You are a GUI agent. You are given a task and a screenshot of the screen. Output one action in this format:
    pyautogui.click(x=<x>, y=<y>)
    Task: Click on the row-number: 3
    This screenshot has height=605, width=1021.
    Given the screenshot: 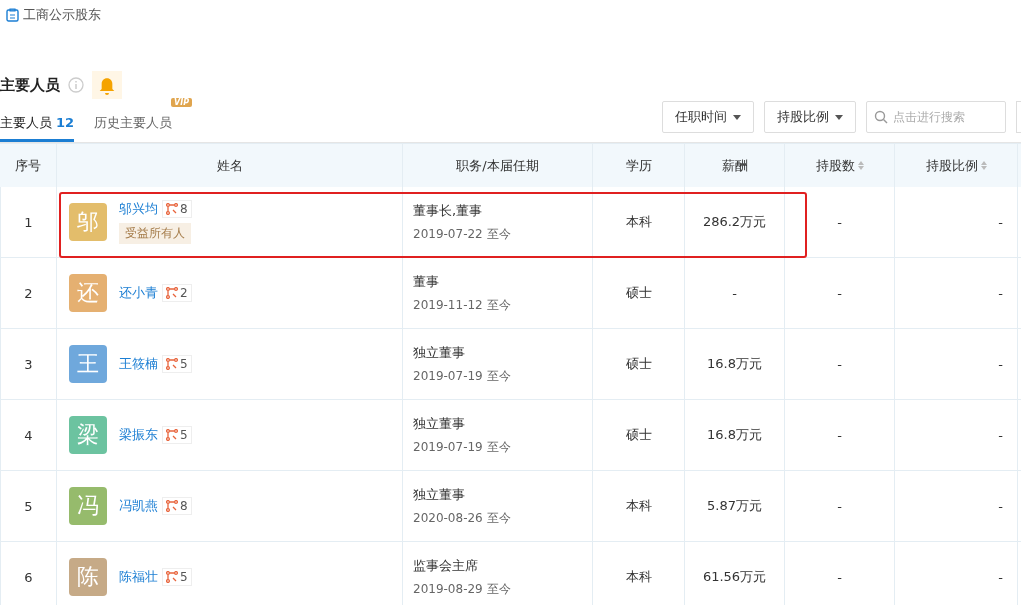 What is the action you would take?
    pyautogui.click(x=28, y=364)
    